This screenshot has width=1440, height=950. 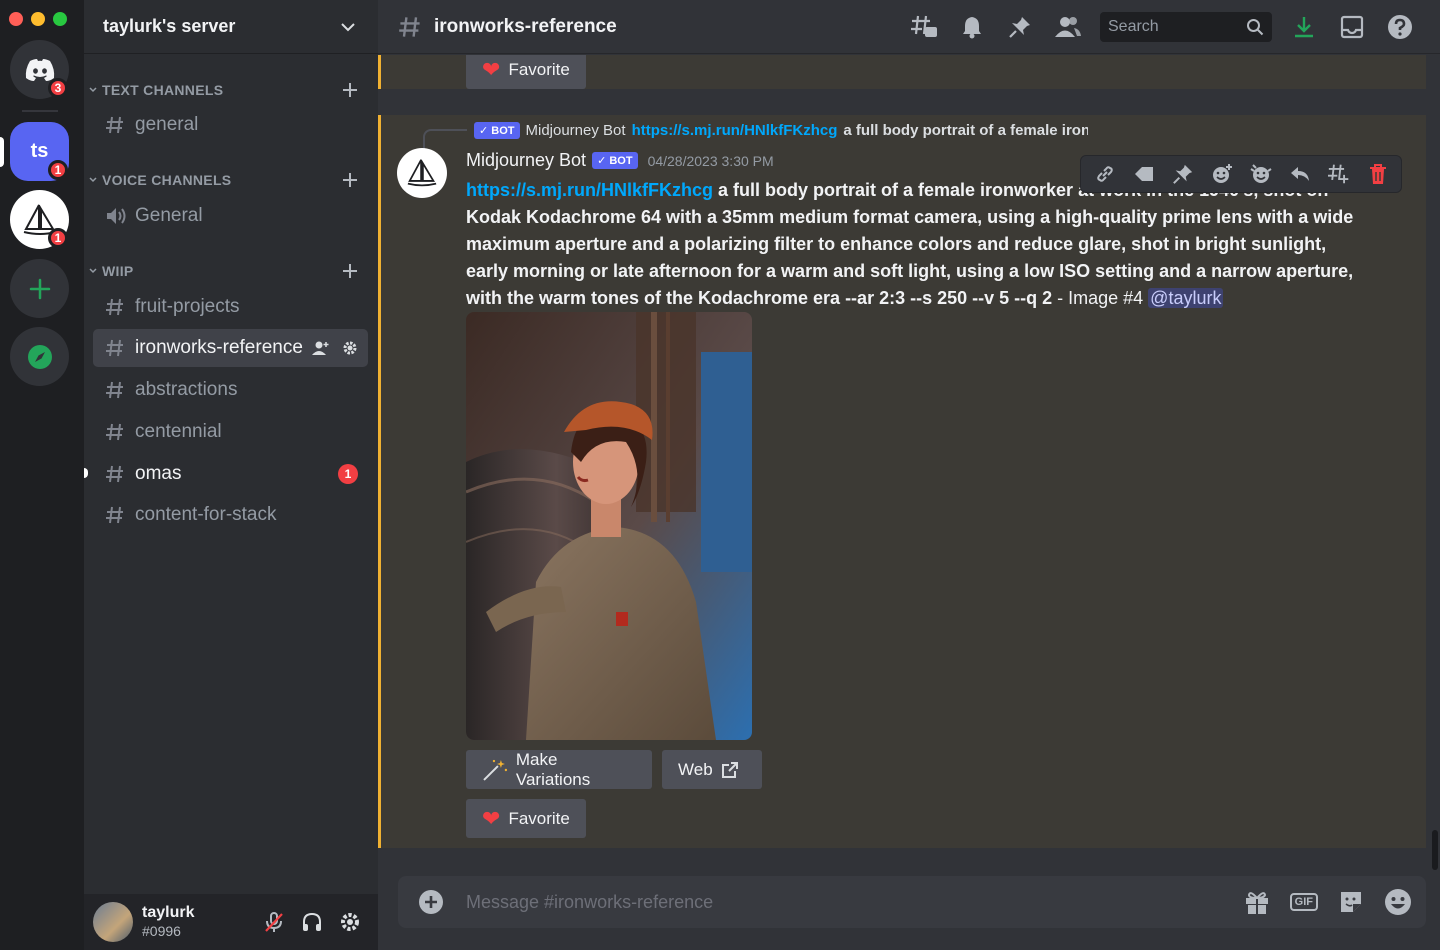 I want to click on threads-icon, so click(x=1337, y=174).